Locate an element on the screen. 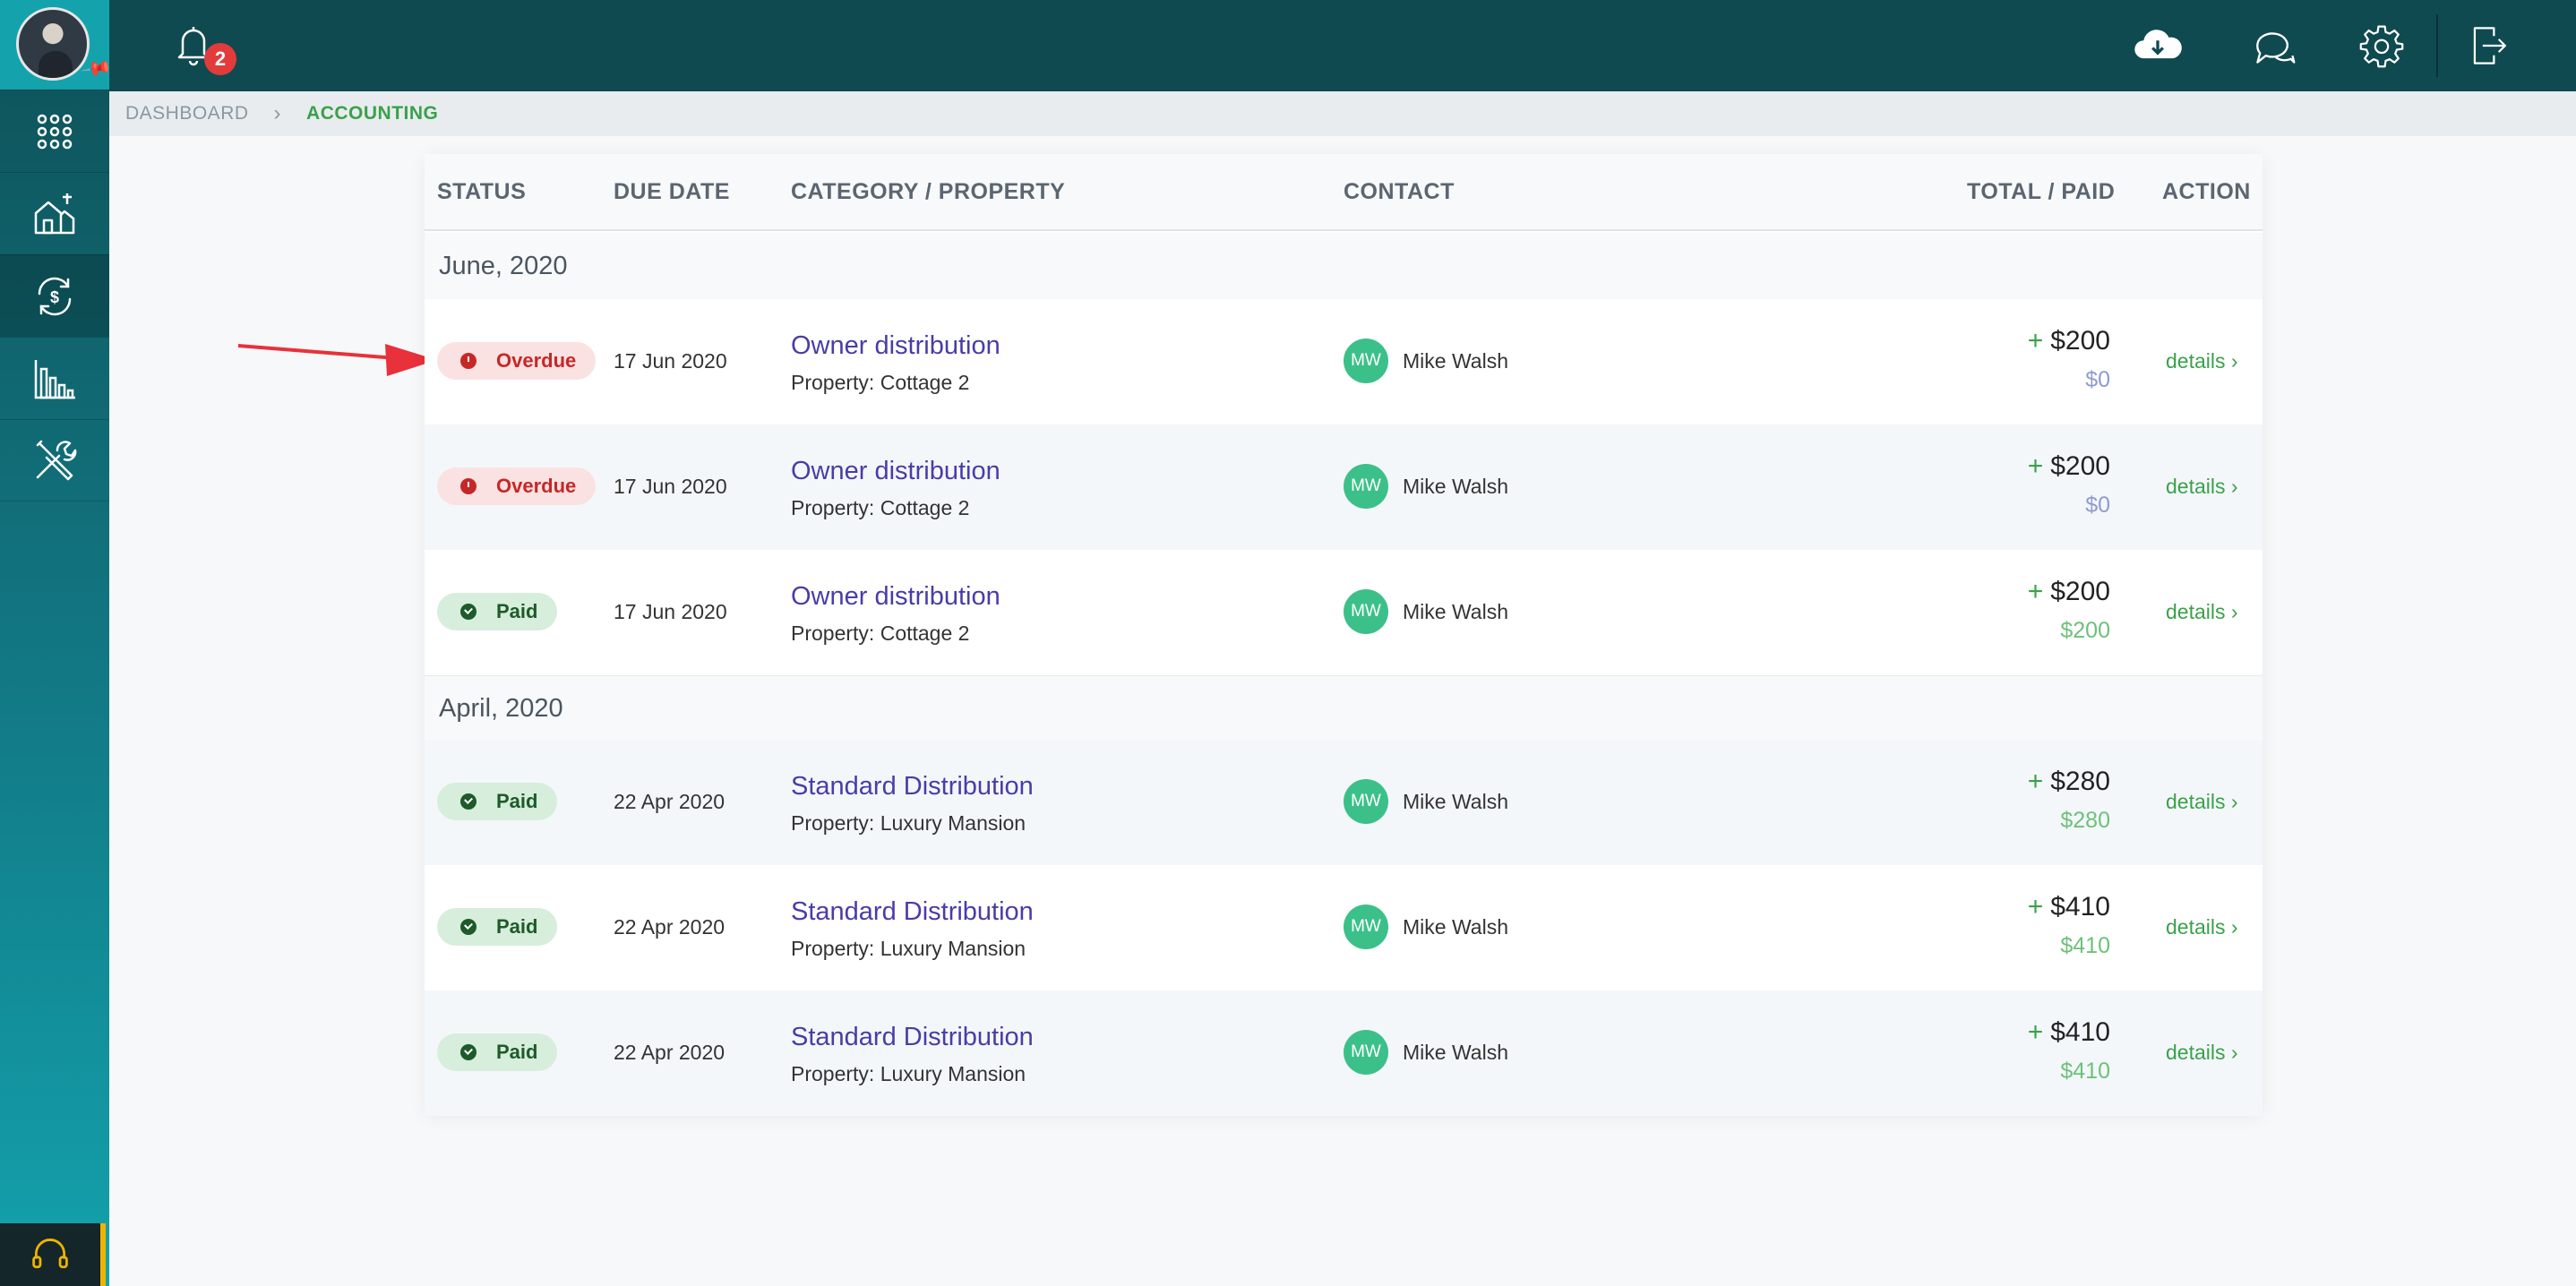 The image size is (2576, 1286). annotation-arrow is located at coordinates (337, 360).